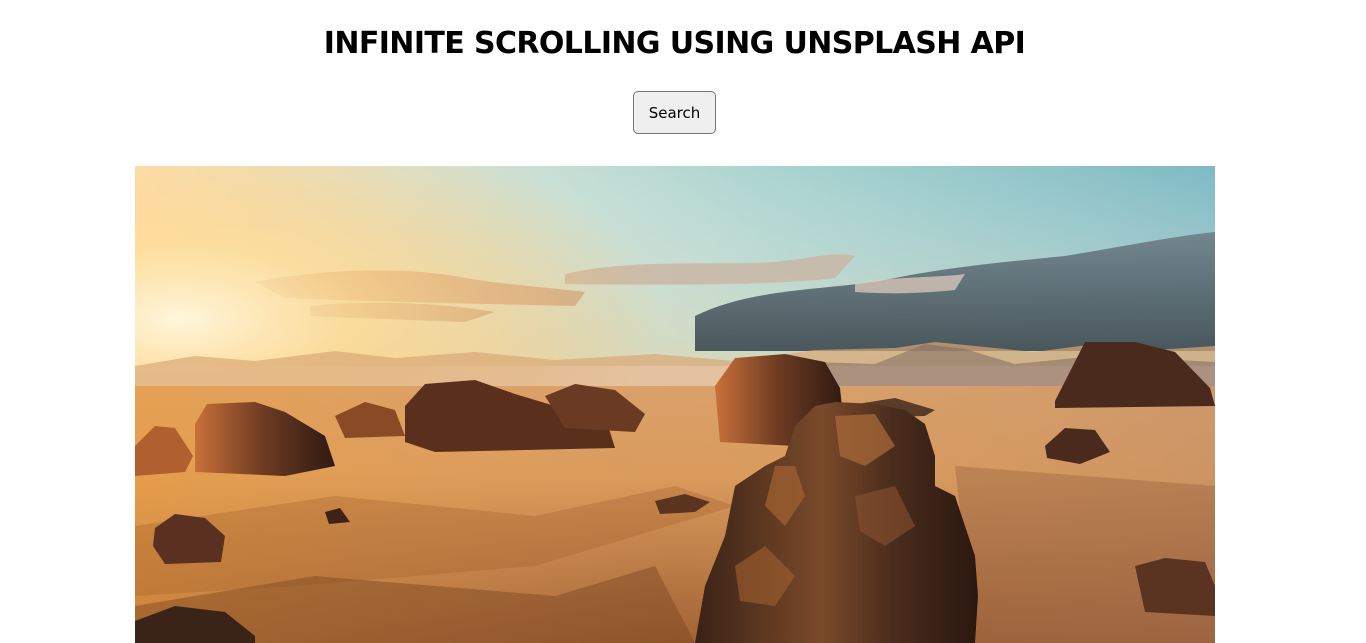 This screenshot has height=643, width=1366. I want to click on page-title: INFINITE SCROLLING USING UNSPLASH API, so click(674, 43).